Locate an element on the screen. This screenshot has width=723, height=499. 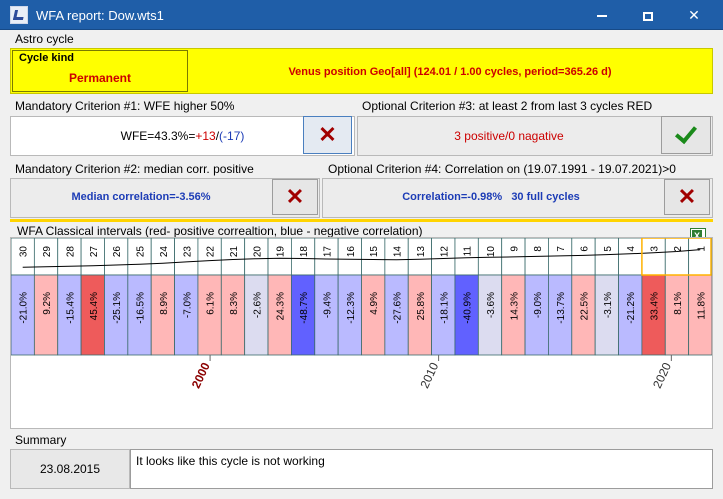
close-icon: ✕ is located at coordinates (694, 15).